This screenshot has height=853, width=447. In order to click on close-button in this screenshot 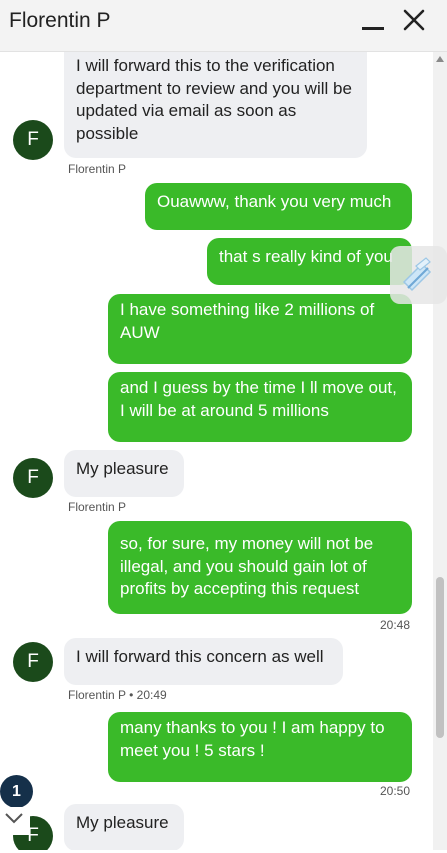, I will do `click(414, 20)`.